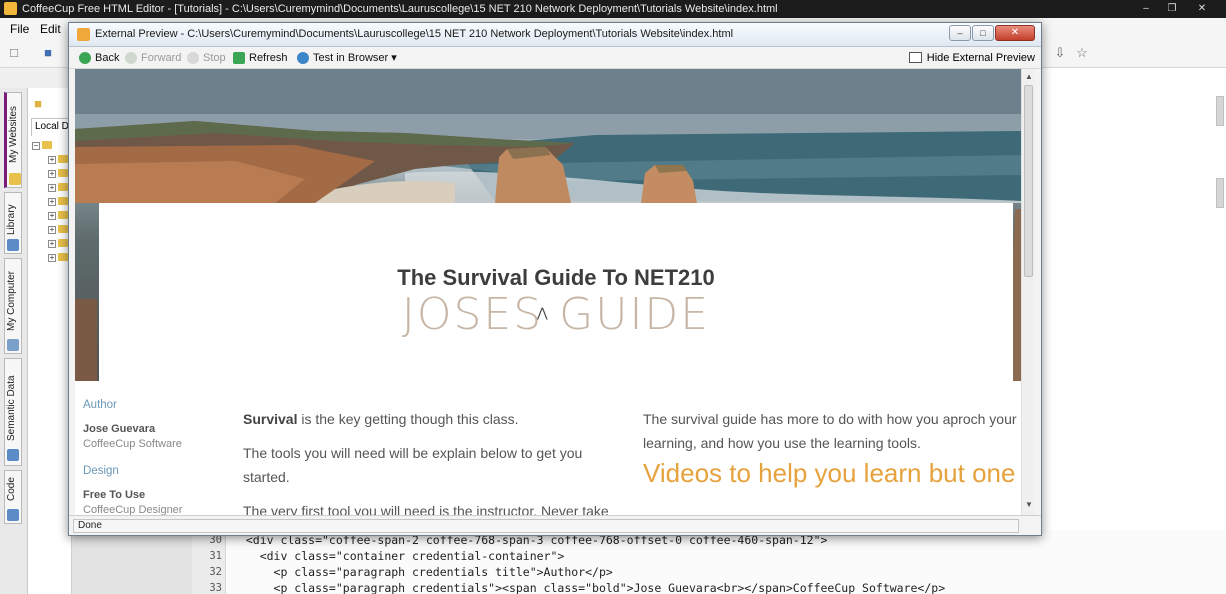  Describe the element at coordinates (50, 29) in the screenshot. I see `menu-edit: Edit` at that location.